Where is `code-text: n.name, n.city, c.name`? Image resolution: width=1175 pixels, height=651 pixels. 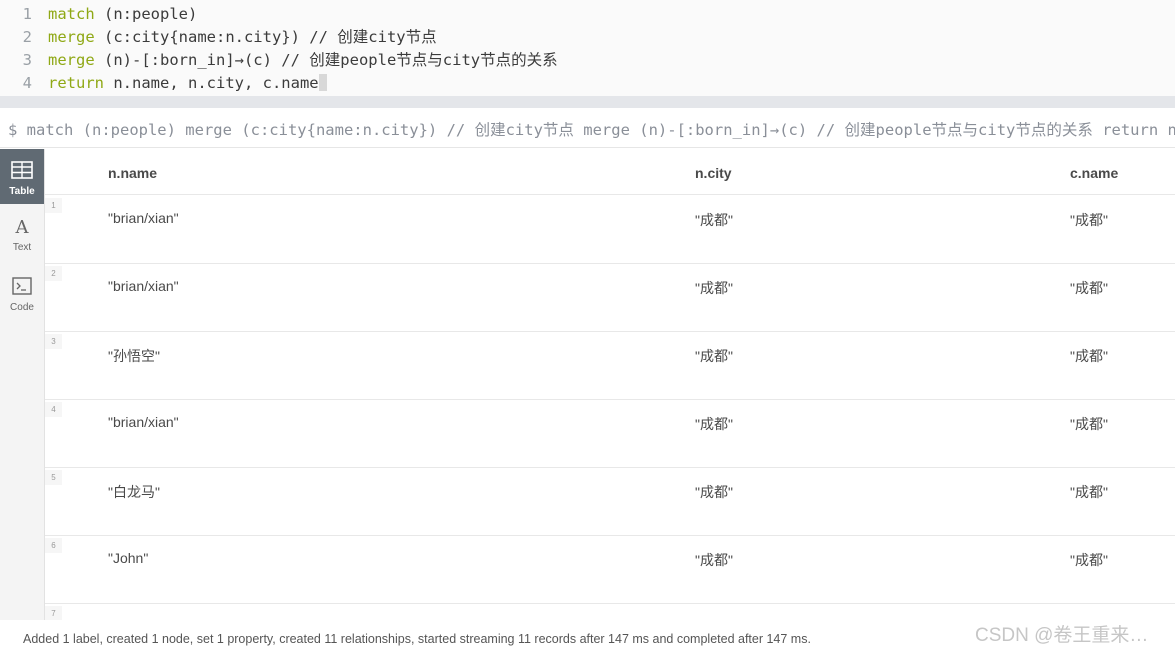
code-text: n.name, n.city, c.name is located at coordinates (211, 83).